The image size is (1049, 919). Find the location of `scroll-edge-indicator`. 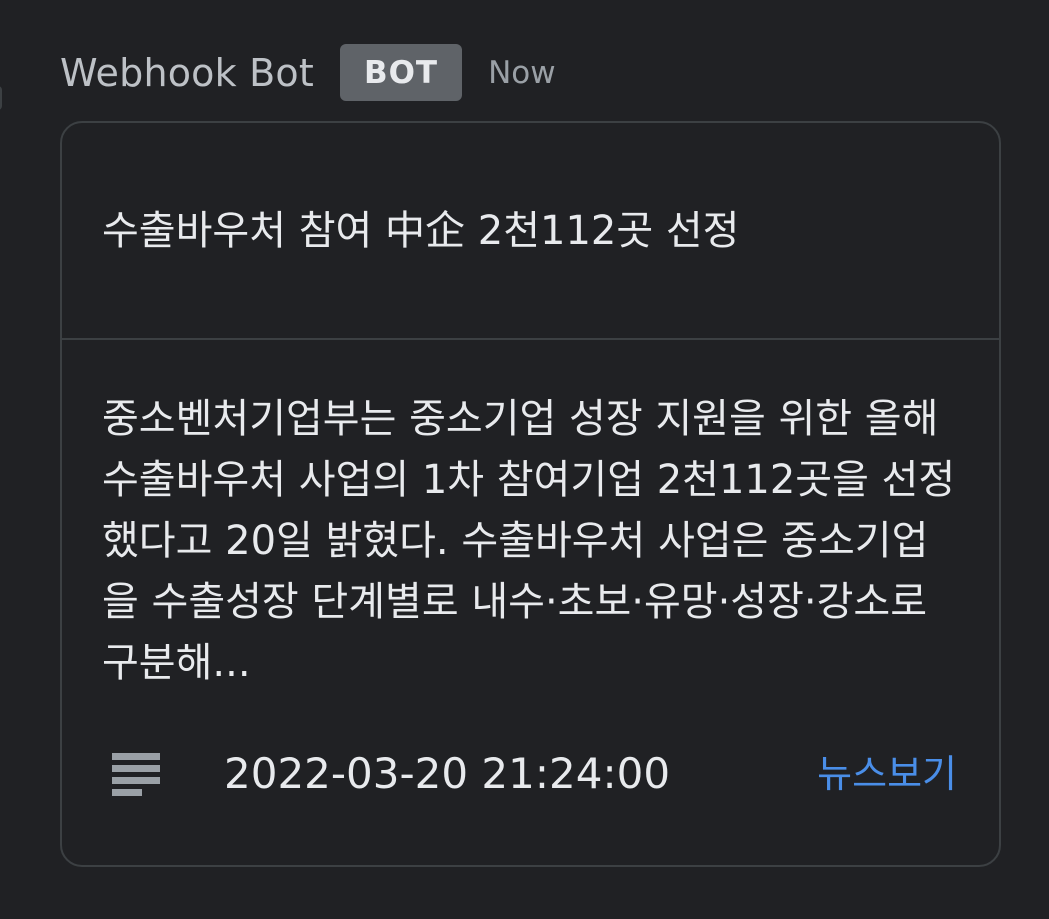

scroll-edge-indicator is located at coordinates (1, 98).